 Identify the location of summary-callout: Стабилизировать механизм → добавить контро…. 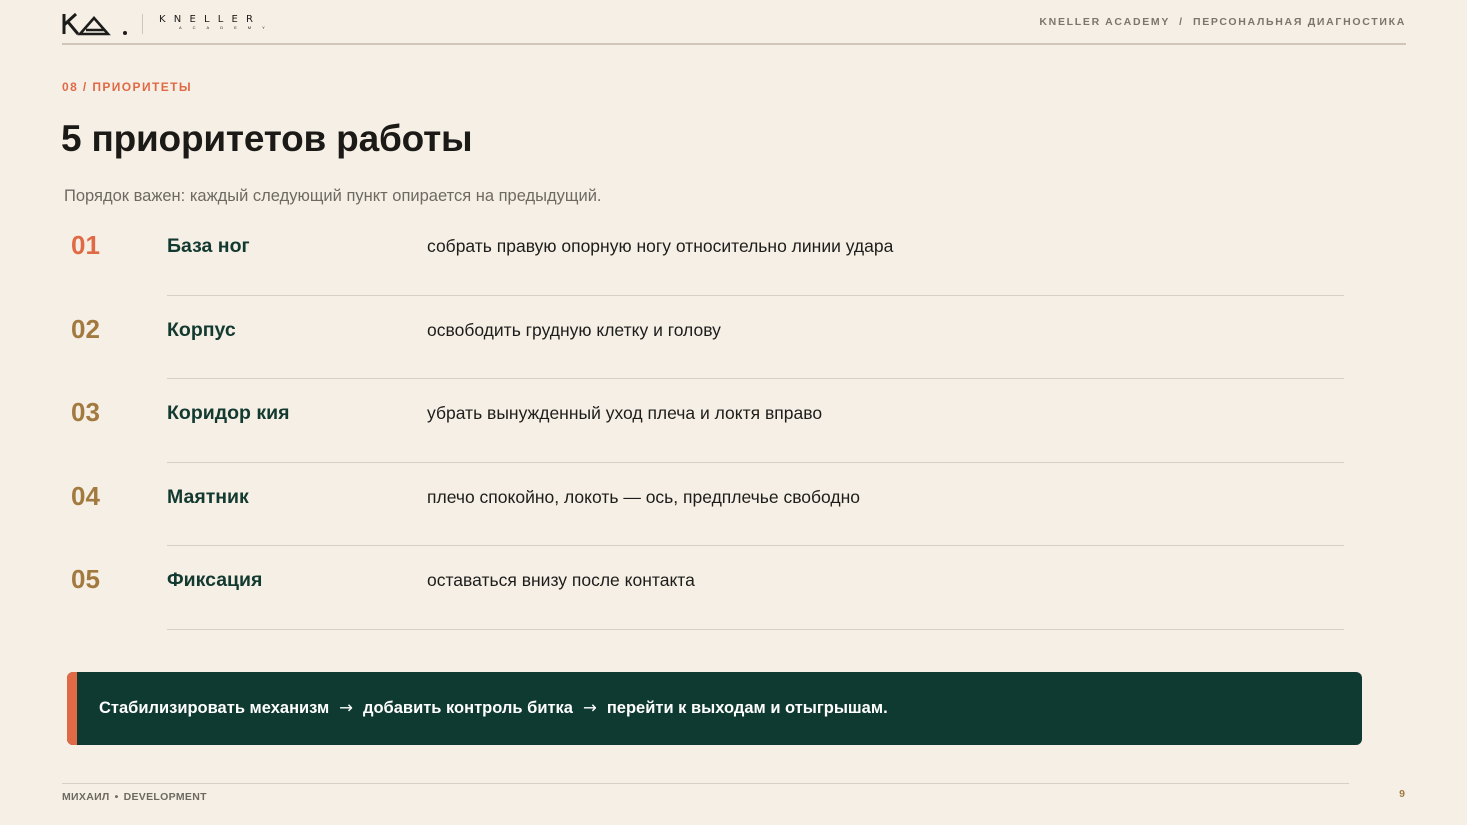
(714, 708).